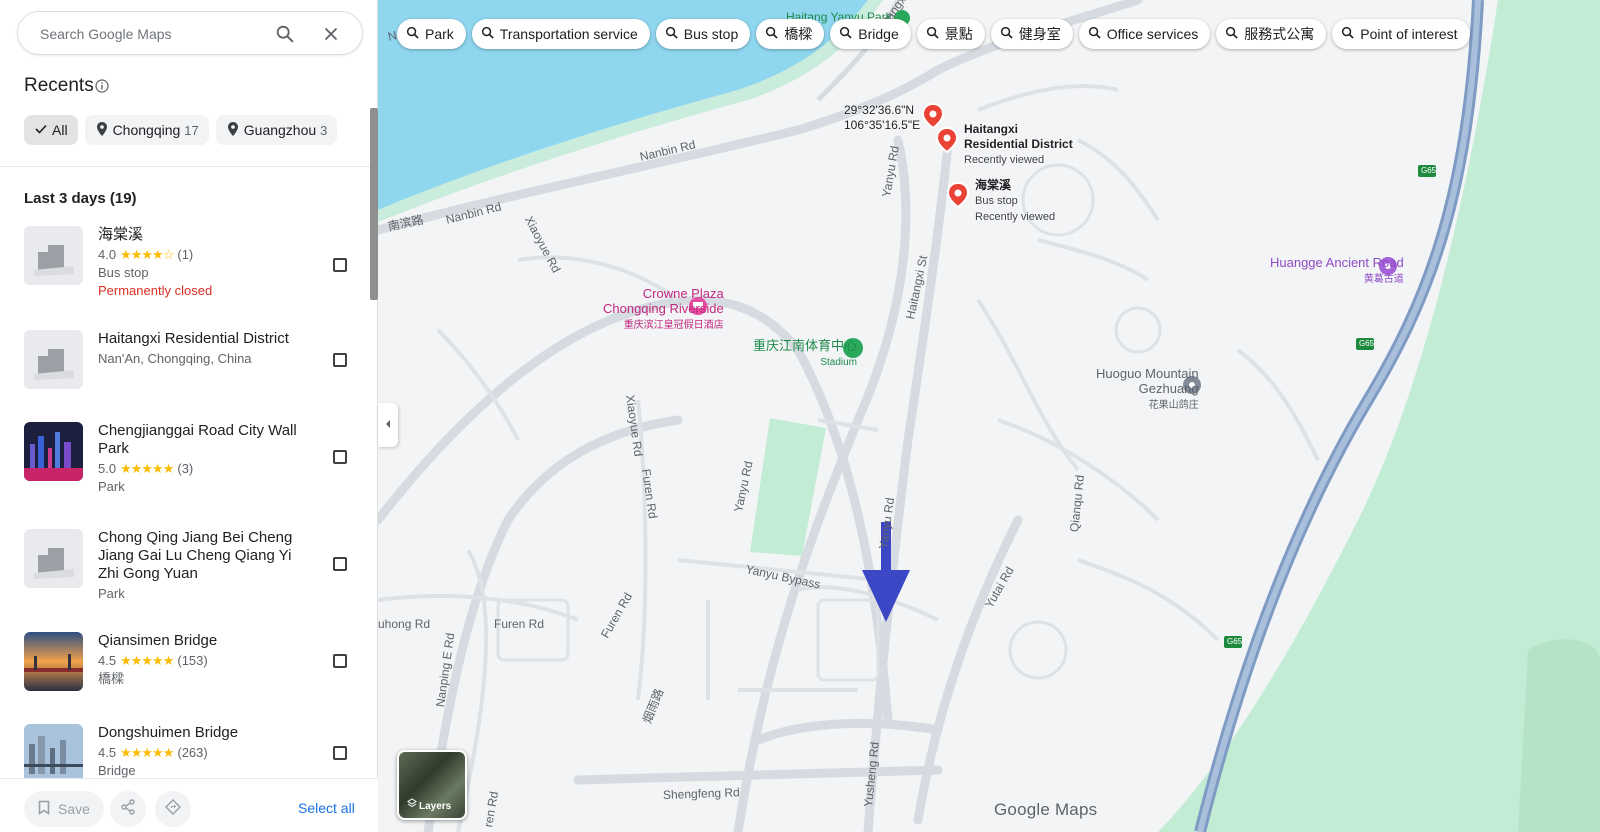 The height and width of the screenshot is (832, 1600). What do you see at coordinates (839, 362) in the screenshot?
I see `poi-name: Stadium` at bounding box center [839, 362].